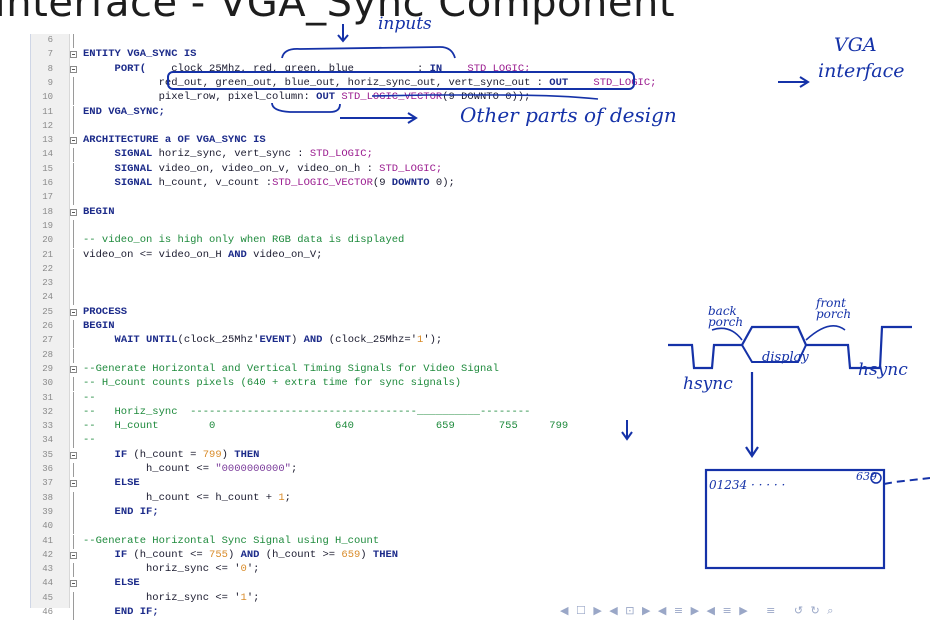 This screenshot has height=622, width=930. What do you see at coordinates (133, 183) in the screenshot?
I see `code-token: SIGNAL` at bounding box center [133, 183].